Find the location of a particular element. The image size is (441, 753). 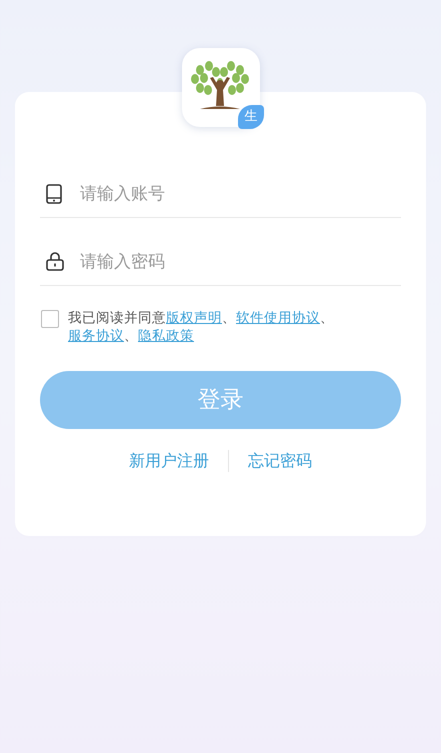

badge: 生 is located at coordinates (251, 117).